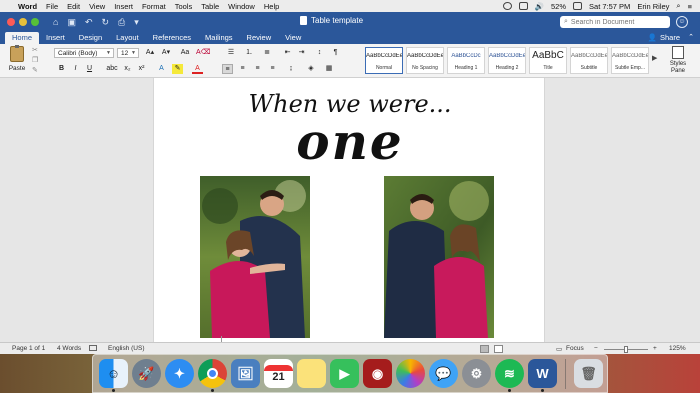 This screenshot has width=700, height=393. Describe the element at coordinates (425, 60) in the screenshot. I see `style-no-spacing: AaBbCcDdEe No Spacing` at that location.